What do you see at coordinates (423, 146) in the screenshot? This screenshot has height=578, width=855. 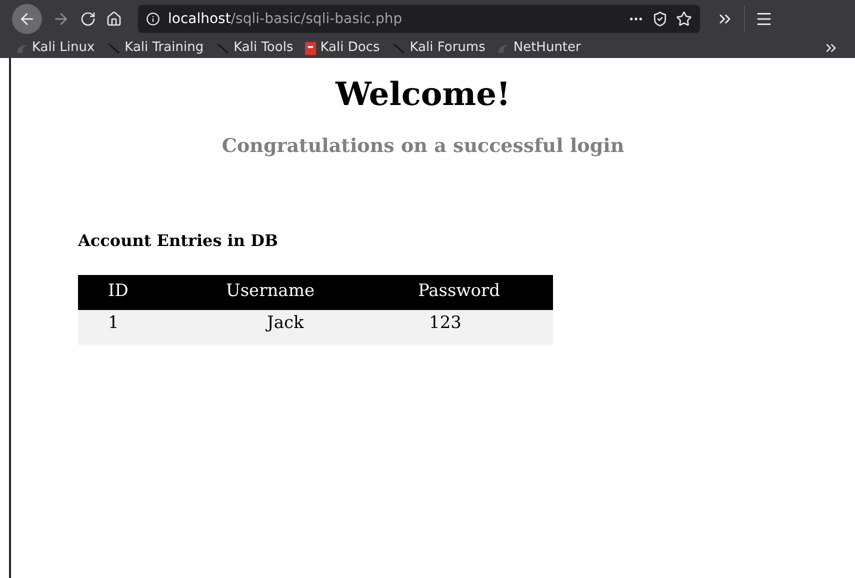 I see `page-subtitle: Congratulations on a successful login` at bounding box center [423, 146].